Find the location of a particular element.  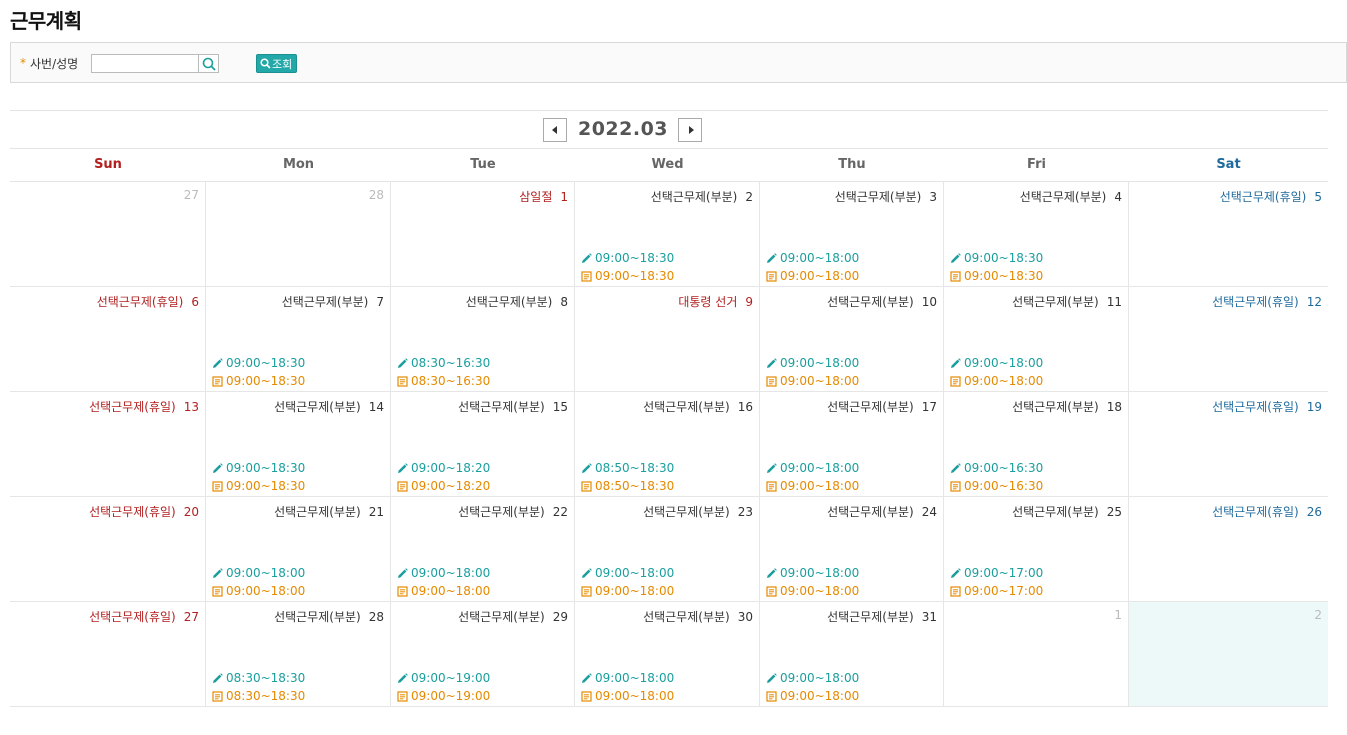

calendar-day-cell: 선택근무제(휴일) 12 is located at coordinates (1228, 339).